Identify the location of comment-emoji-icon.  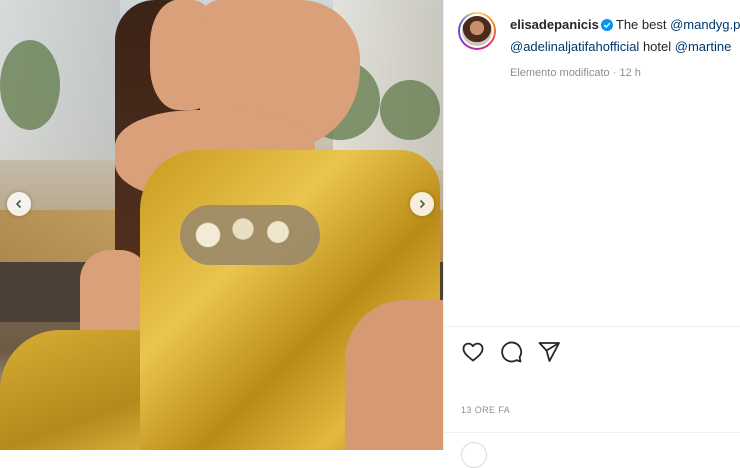
(474, 455).